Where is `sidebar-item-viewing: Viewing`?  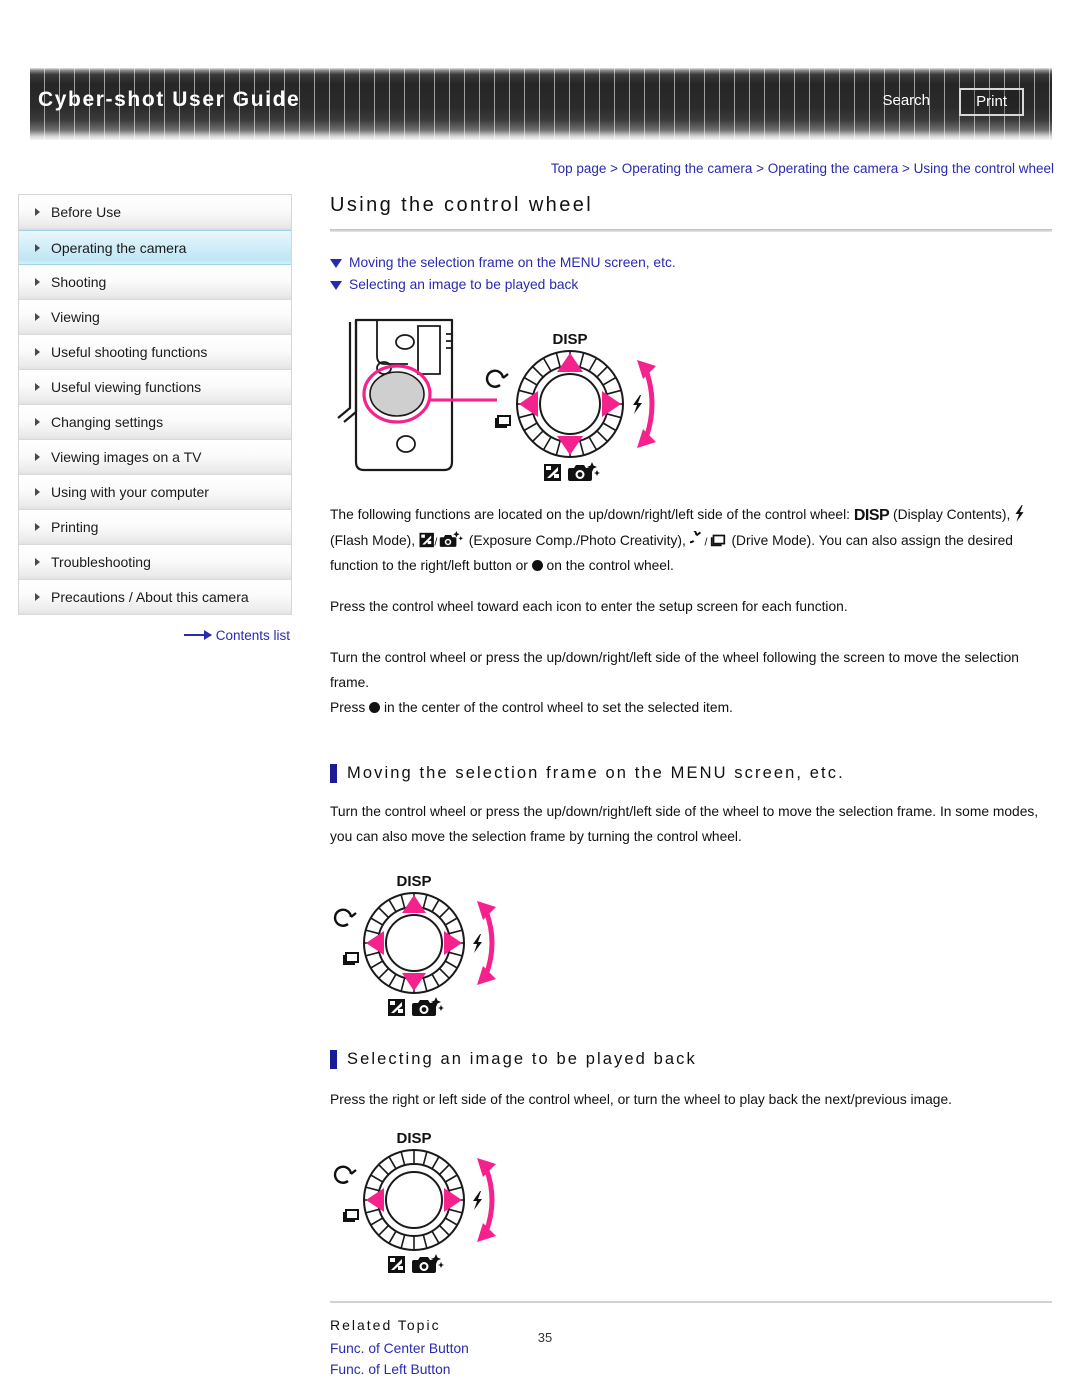 sidebar-item-viewing: Viewing is located at coordinates (155, 317).